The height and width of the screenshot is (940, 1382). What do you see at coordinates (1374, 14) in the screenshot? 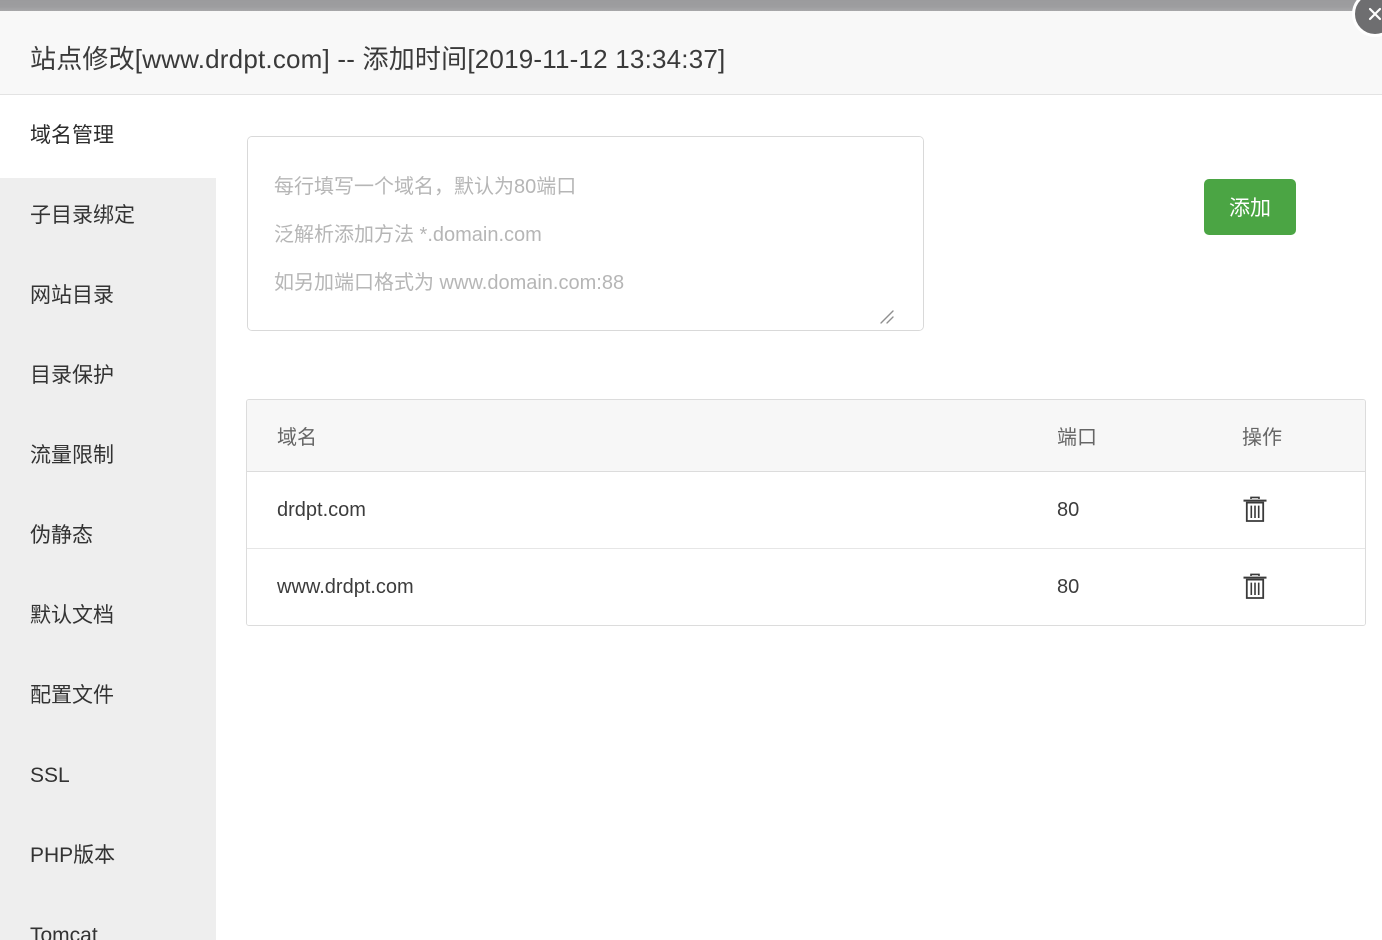
I see `close-icon` at bounding box center [1374, 14].